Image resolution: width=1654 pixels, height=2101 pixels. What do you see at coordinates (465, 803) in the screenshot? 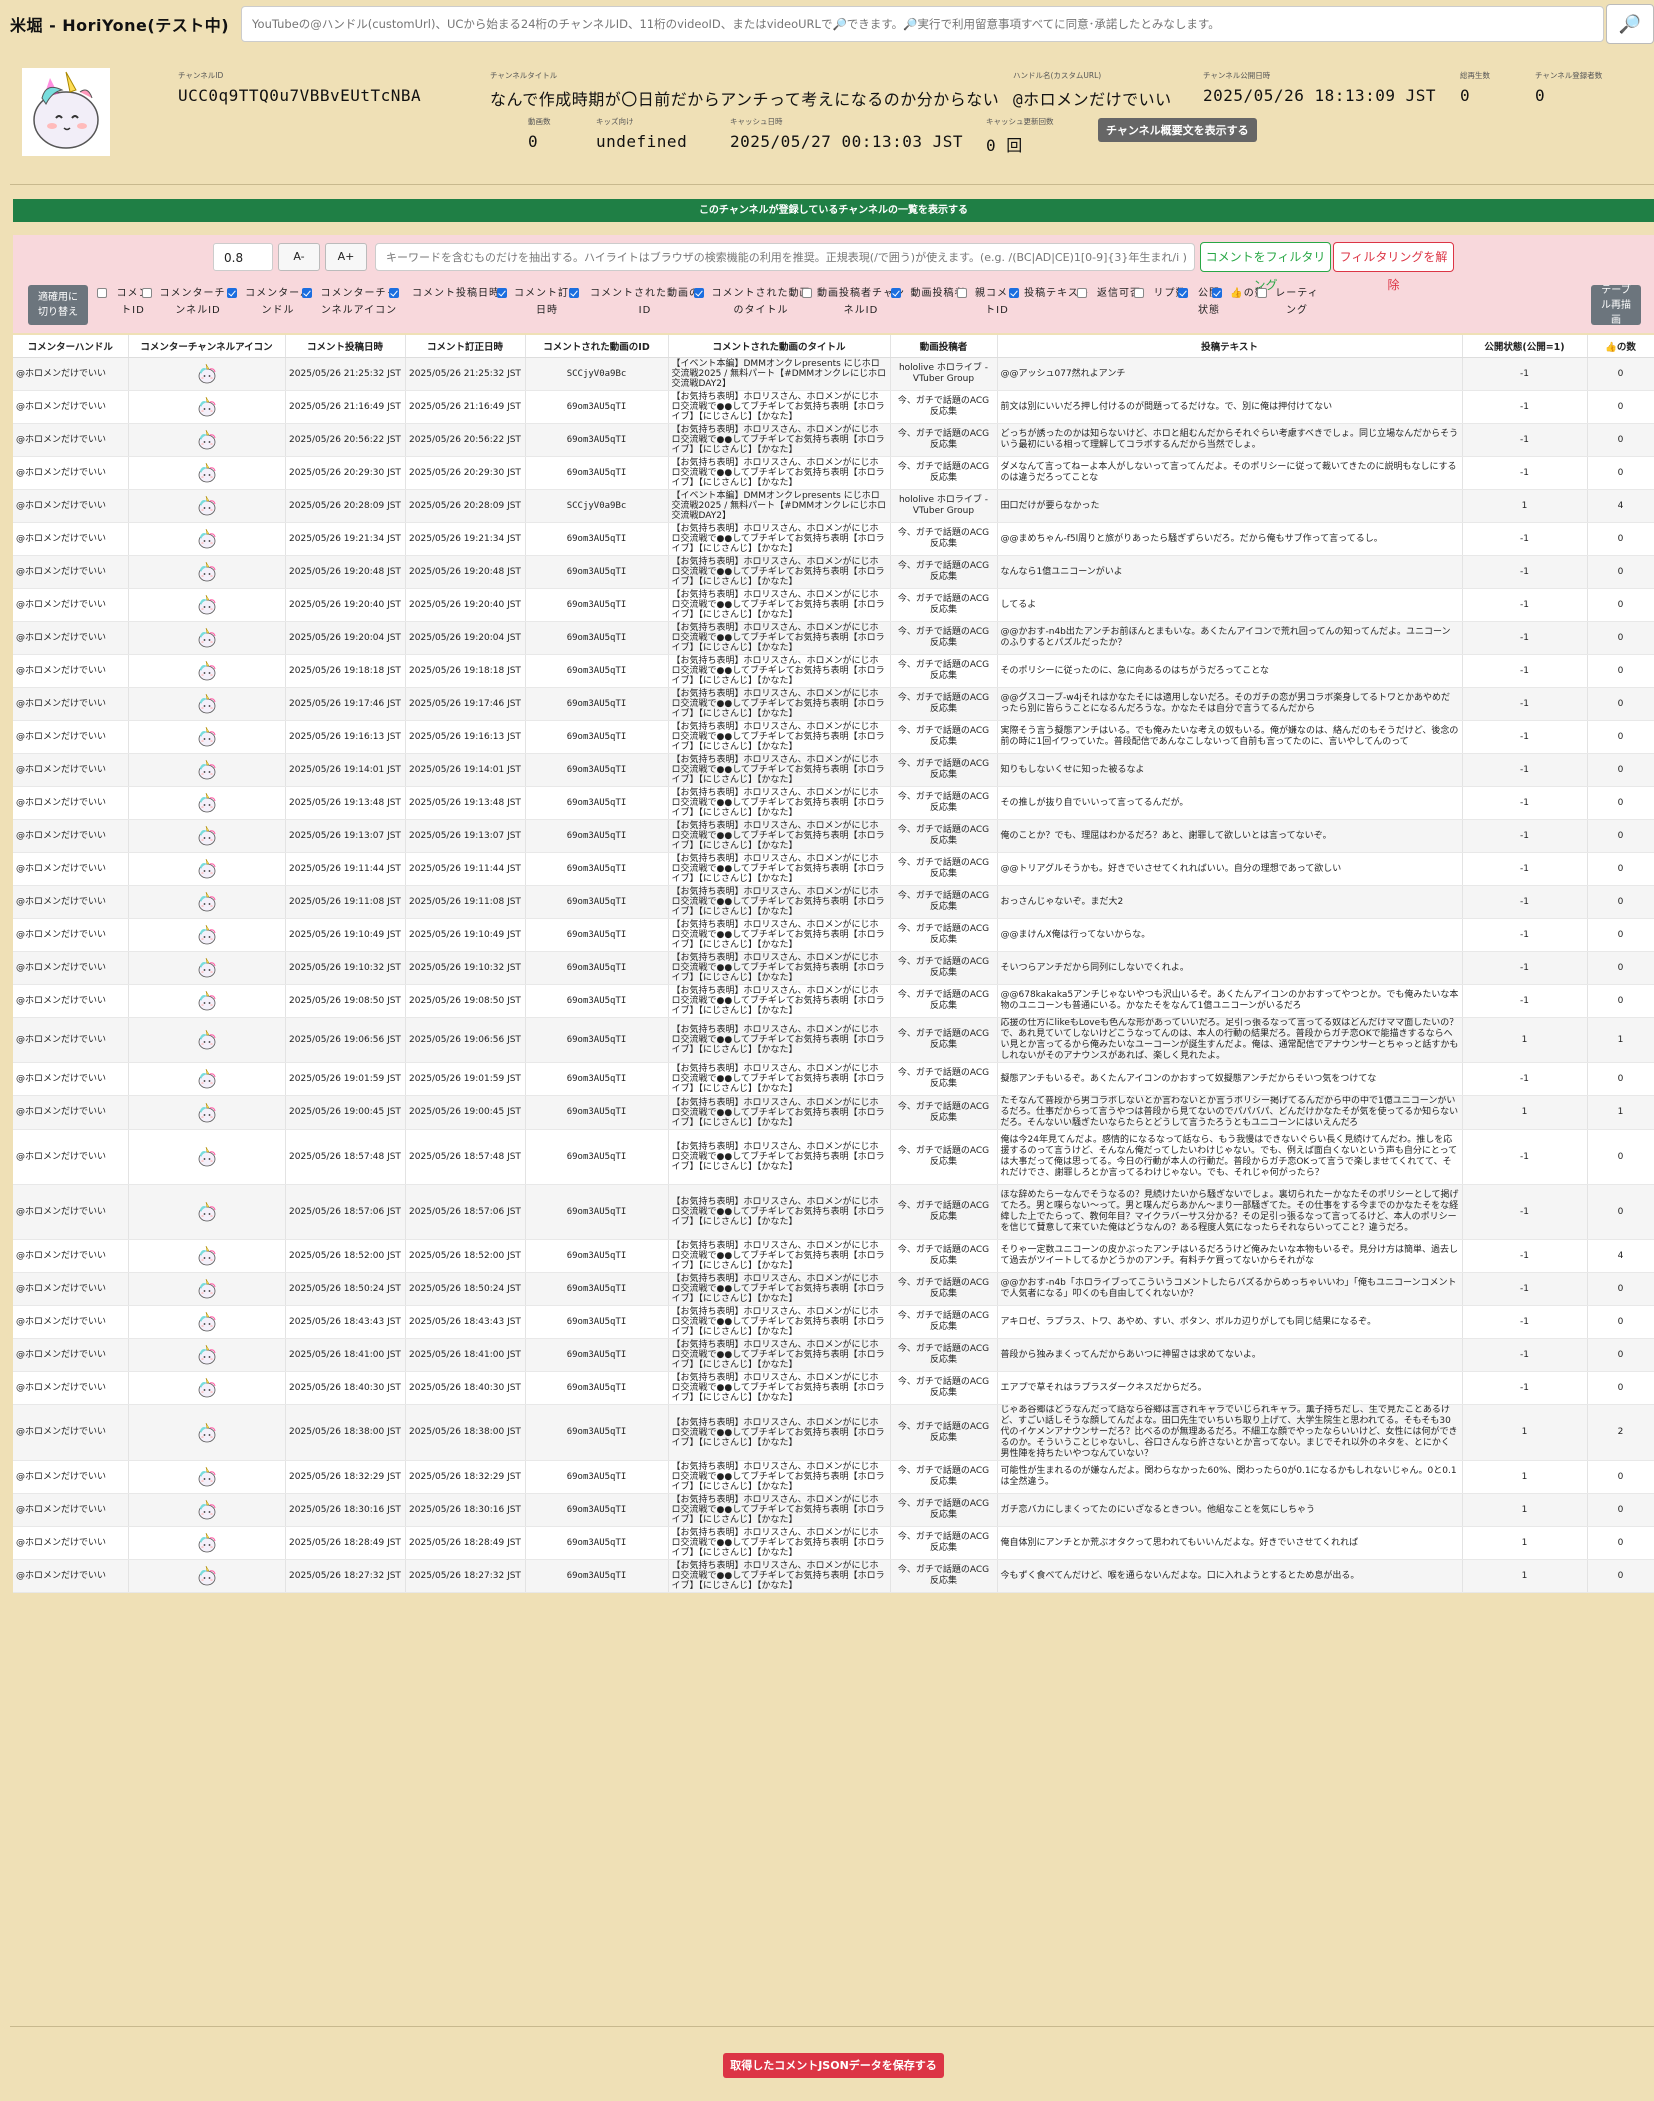
I see `comment-edit-date: 2025/05/26 19:13:48 JST` at bounding box center [465, 803].